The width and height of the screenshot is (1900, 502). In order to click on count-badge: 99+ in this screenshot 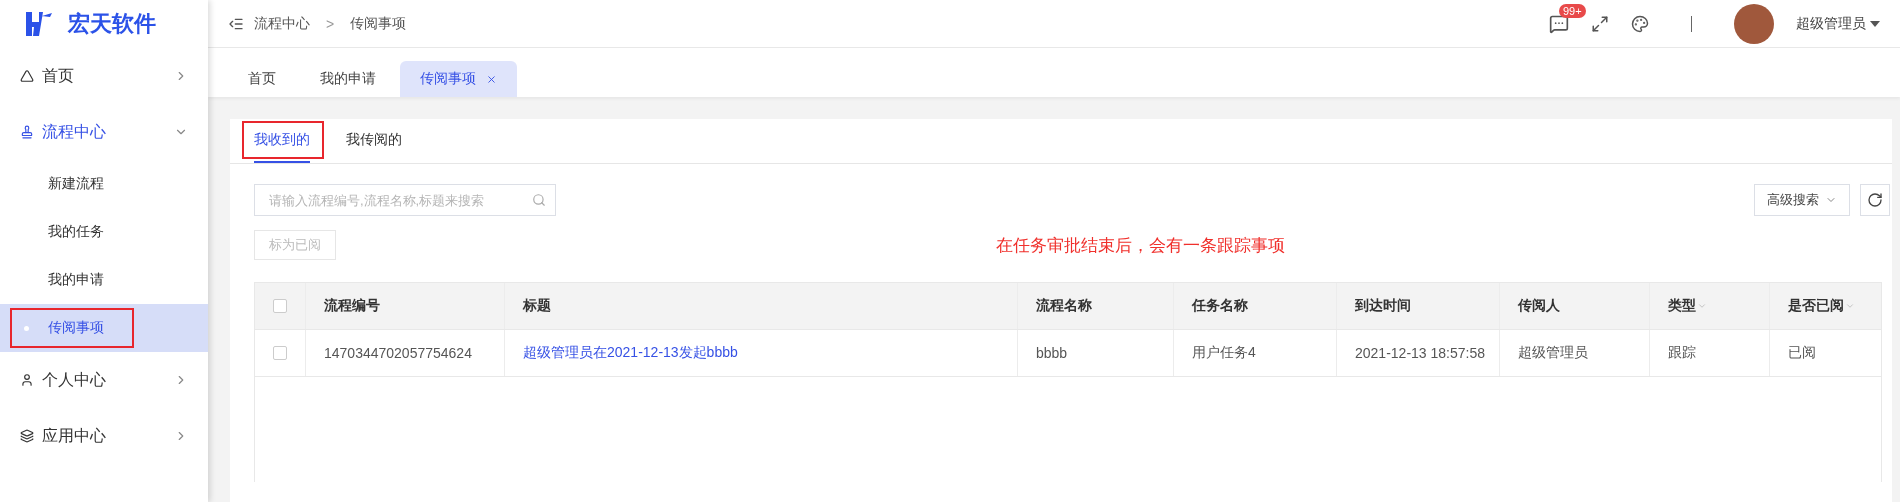, I will do `click(1572, 10)`.